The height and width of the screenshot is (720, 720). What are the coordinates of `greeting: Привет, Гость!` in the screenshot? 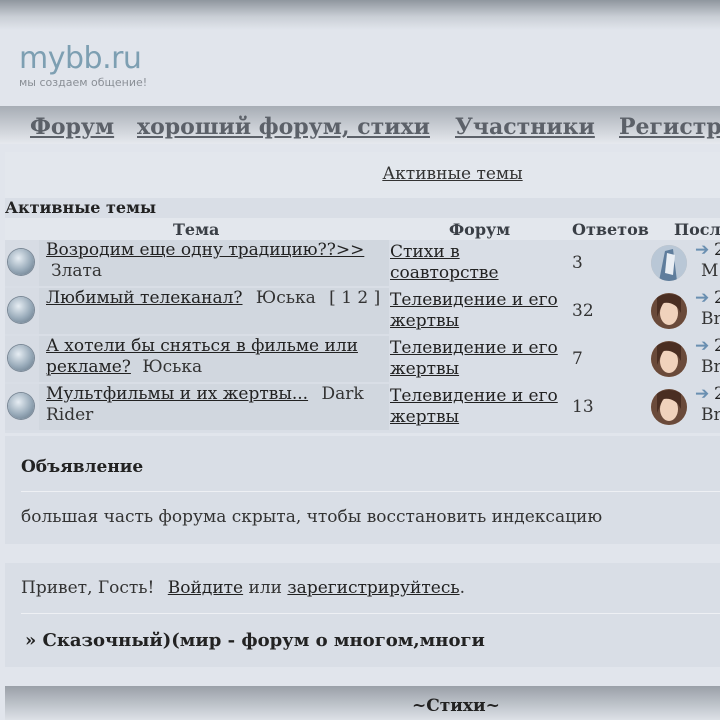 It's located at (88, 588).